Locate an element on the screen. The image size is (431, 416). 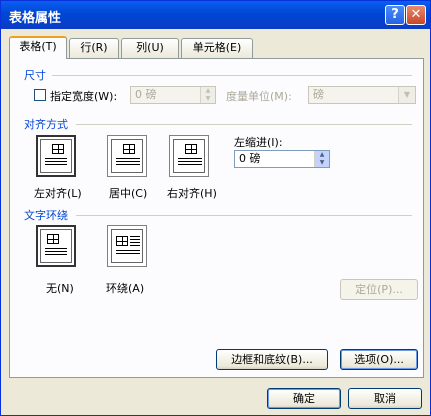
align-center-option is located at coordinates (127, 156).